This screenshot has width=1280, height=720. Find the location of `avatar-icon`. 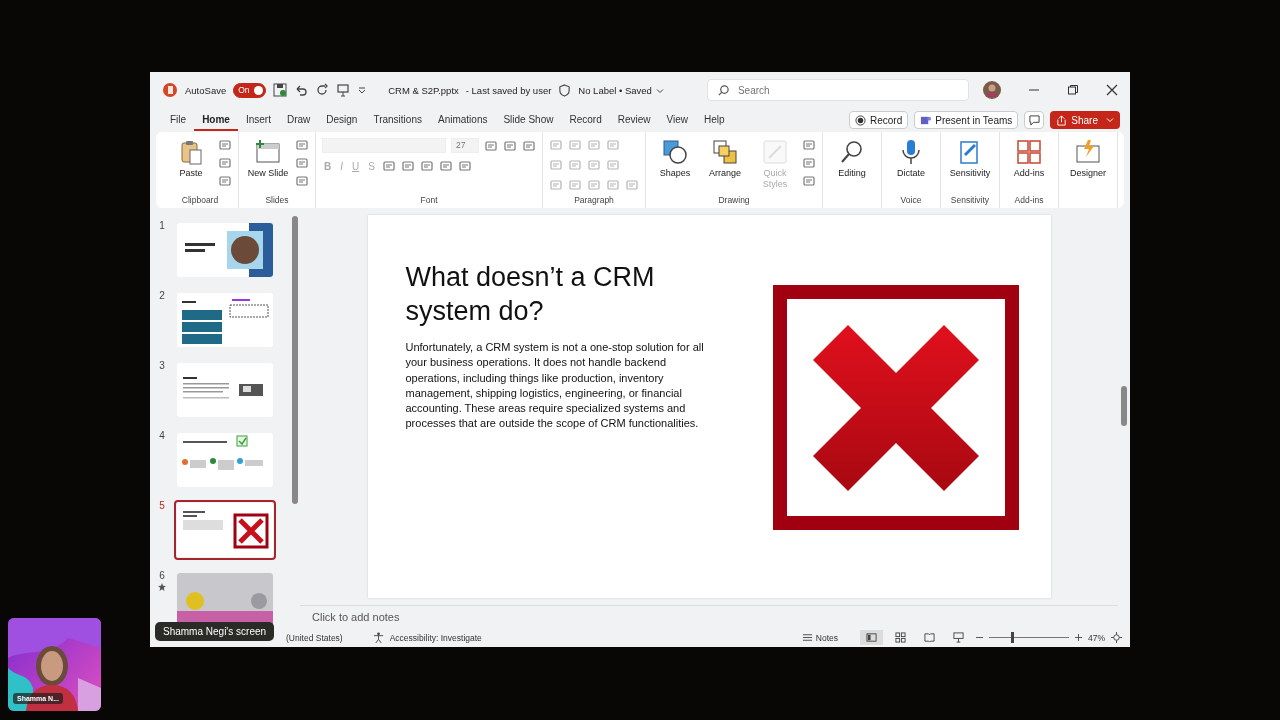

avatar-icon is located at coordinates (992, 90).